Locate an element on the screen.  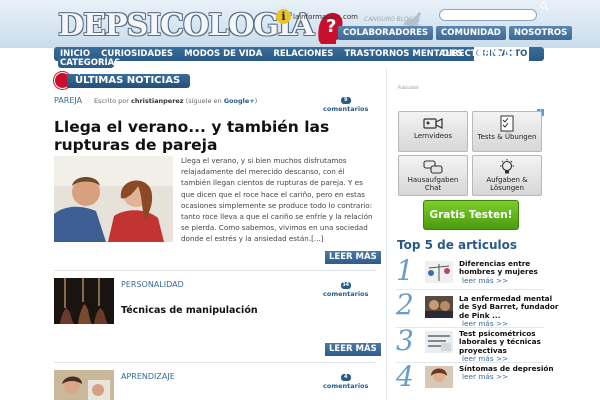
partner-link: i lainformacion.com is located at coordinates (317, 16).